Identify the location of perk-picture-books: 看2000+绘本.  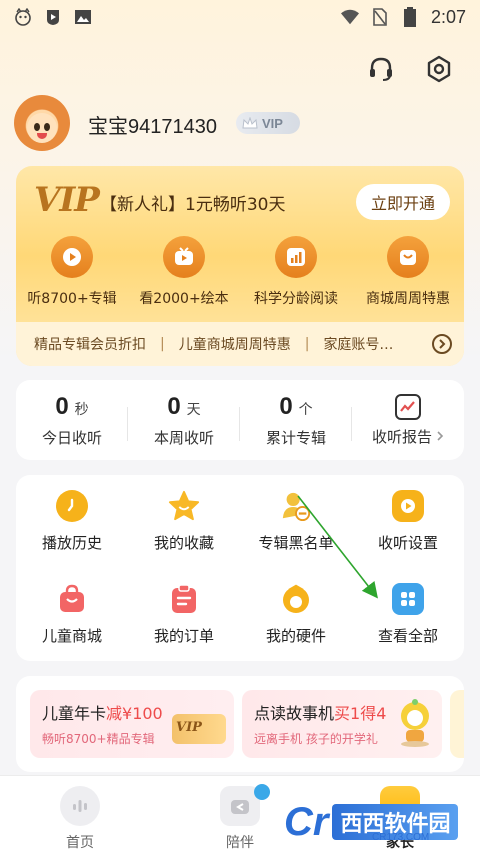
(184, 272).